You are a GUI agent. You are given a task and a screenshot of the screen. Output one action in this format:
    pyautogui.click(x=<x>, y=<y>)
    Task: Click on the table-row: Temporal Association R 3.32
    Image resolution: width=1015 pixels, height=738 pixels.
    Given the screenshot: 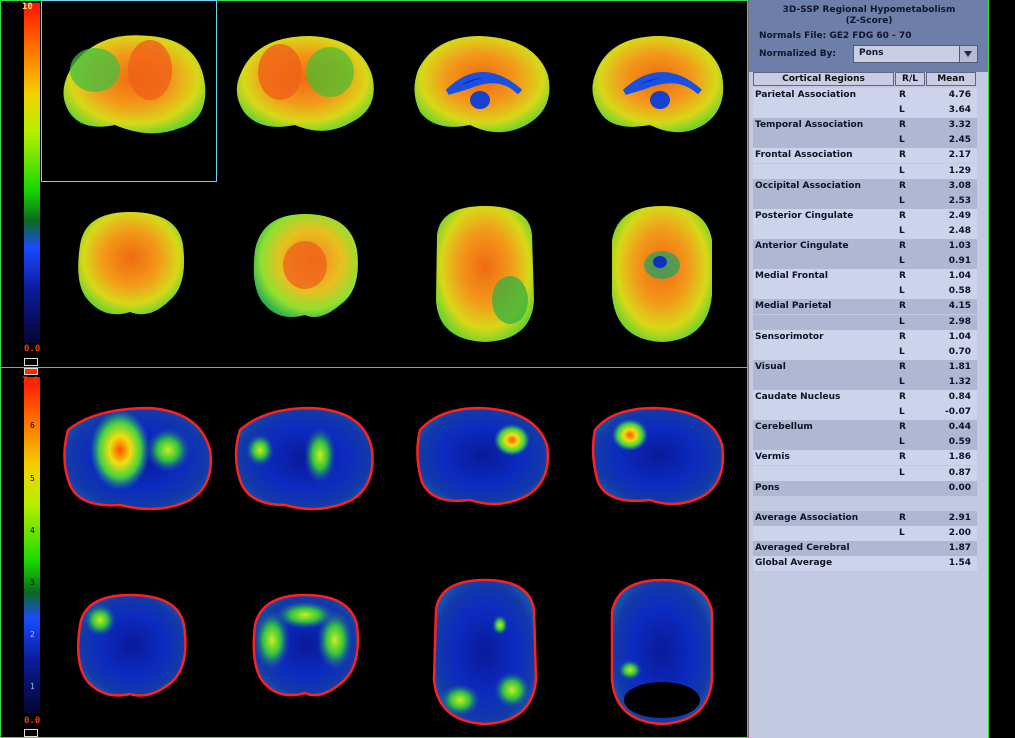 What is the action you would take?
    pyautogui.click(x=865, y=126)
    